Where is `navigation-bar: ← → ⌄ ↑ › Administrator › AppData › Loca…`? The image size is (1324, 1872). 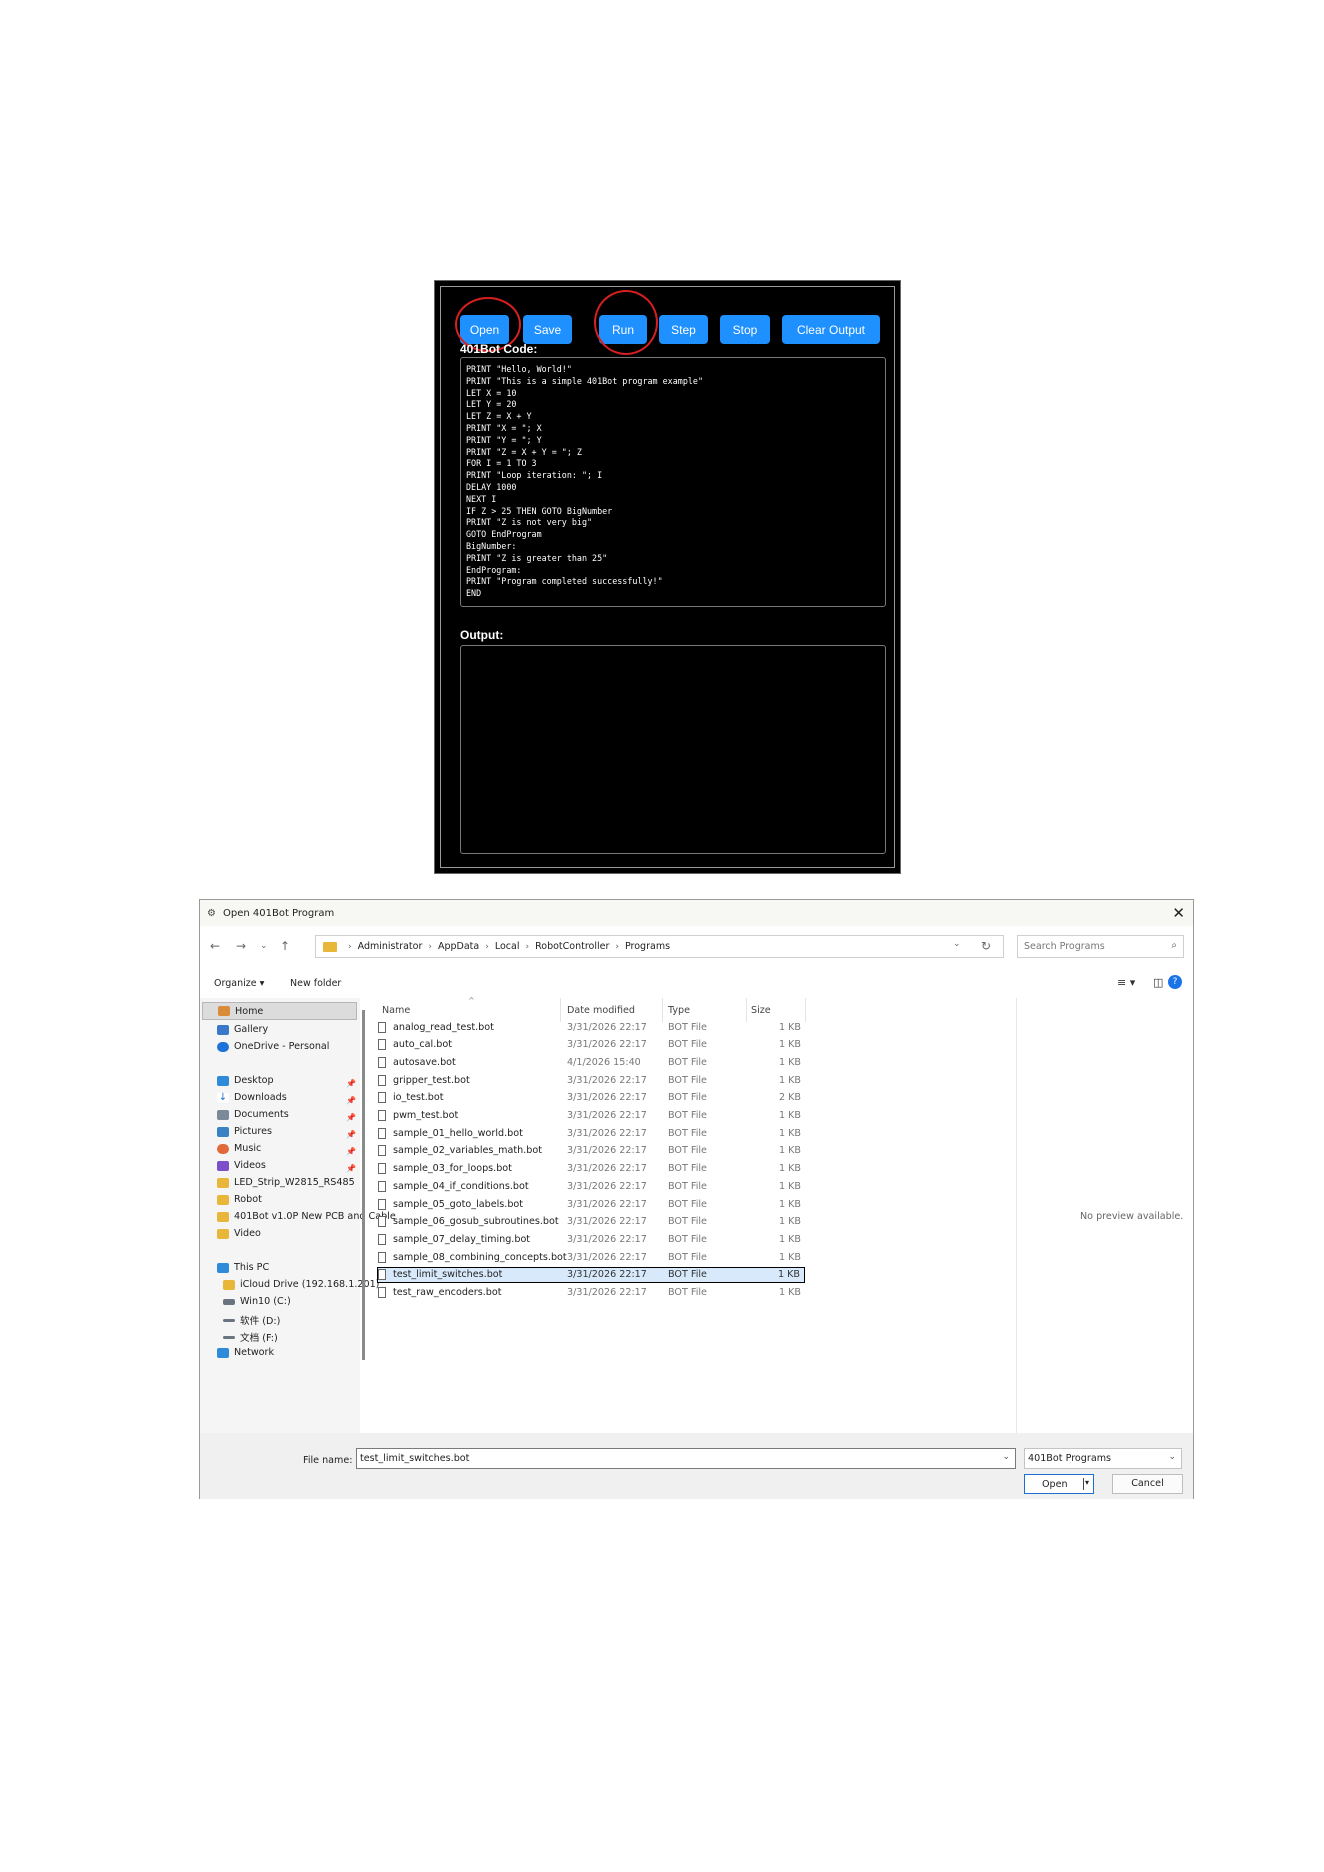
navigation-bar: ← → ⌄ ↑ › Administrator › AppData › Loca… is located at coordinates (696, 947).